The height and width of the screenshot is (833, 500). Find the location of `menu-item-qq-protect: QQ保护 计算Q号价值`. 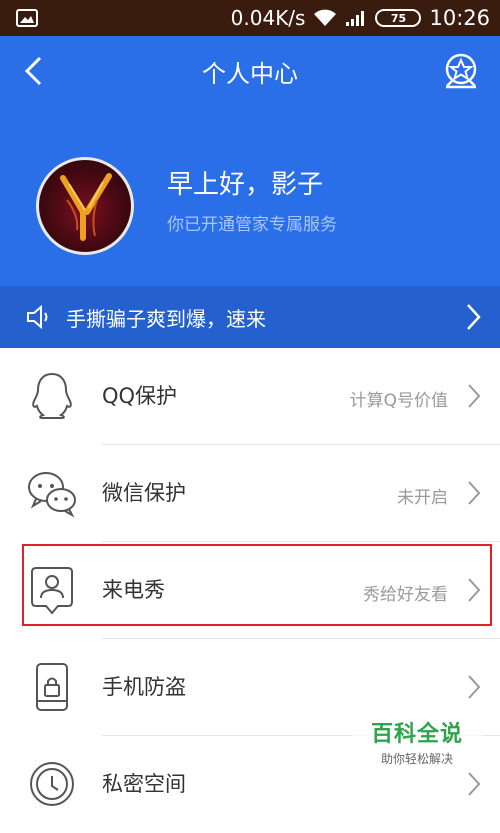

menu-item-qq-protect: QQ保护 计算Q号价值 is located at coordinates (250, 396).